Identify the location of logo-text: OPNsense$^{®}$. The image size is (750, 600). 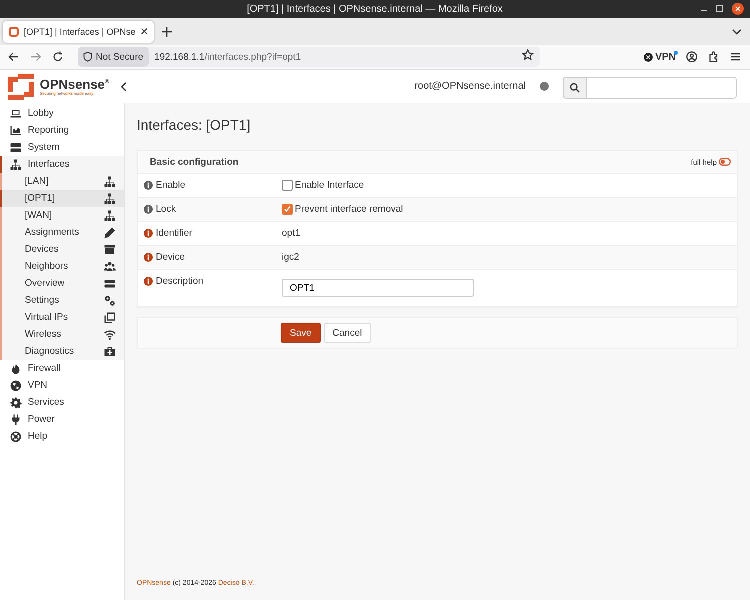
(75, 84).